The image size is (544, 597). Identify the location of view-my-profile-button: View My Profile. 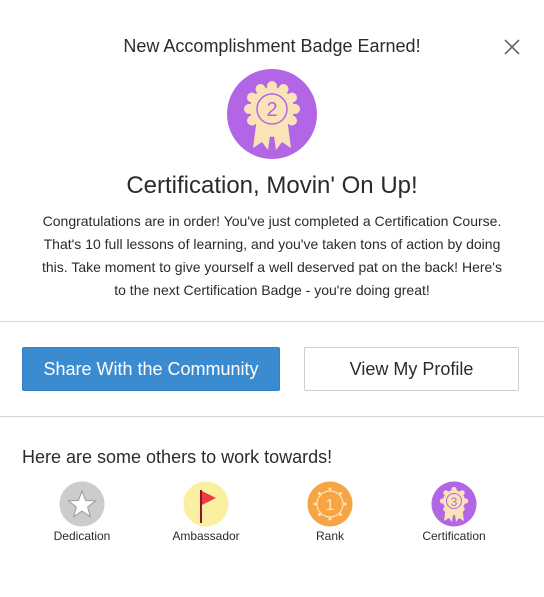
(411, 369).